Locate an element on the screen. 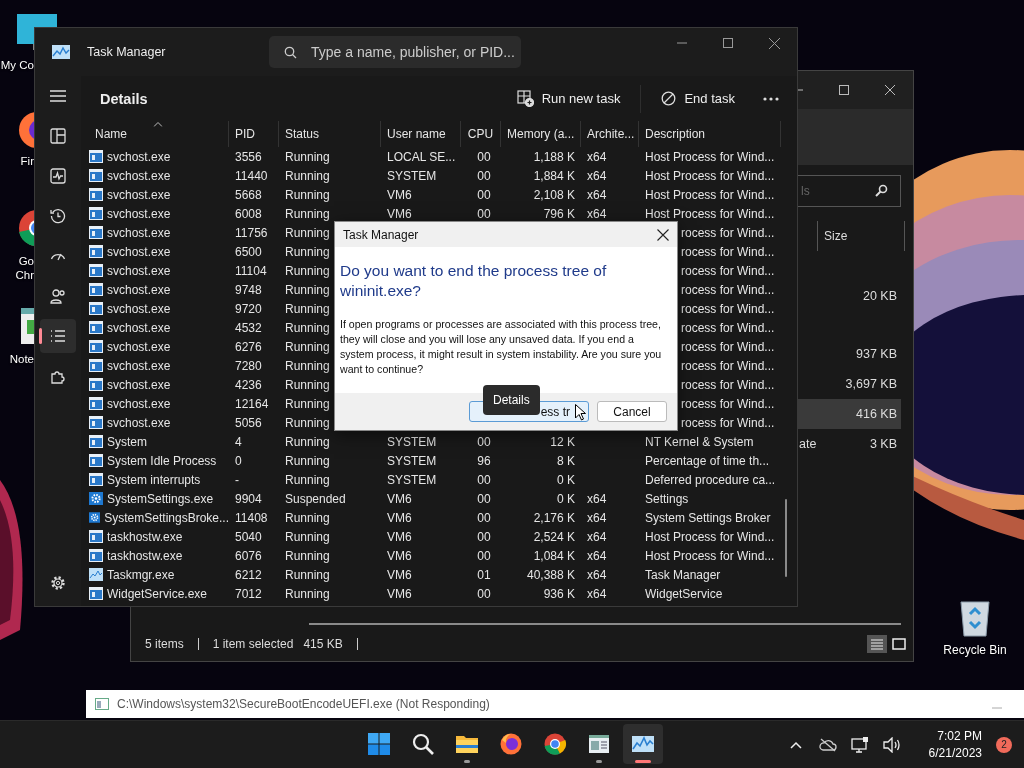 The width and height of the screenshot is (1024, 768). menu-icon is located at coordinates (58, 96).